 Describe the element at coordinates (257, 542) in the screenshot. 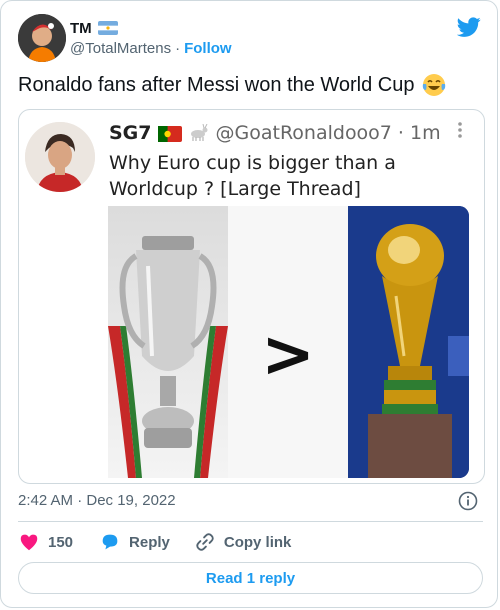

I see `copy-link-label: Copy link` at that location.